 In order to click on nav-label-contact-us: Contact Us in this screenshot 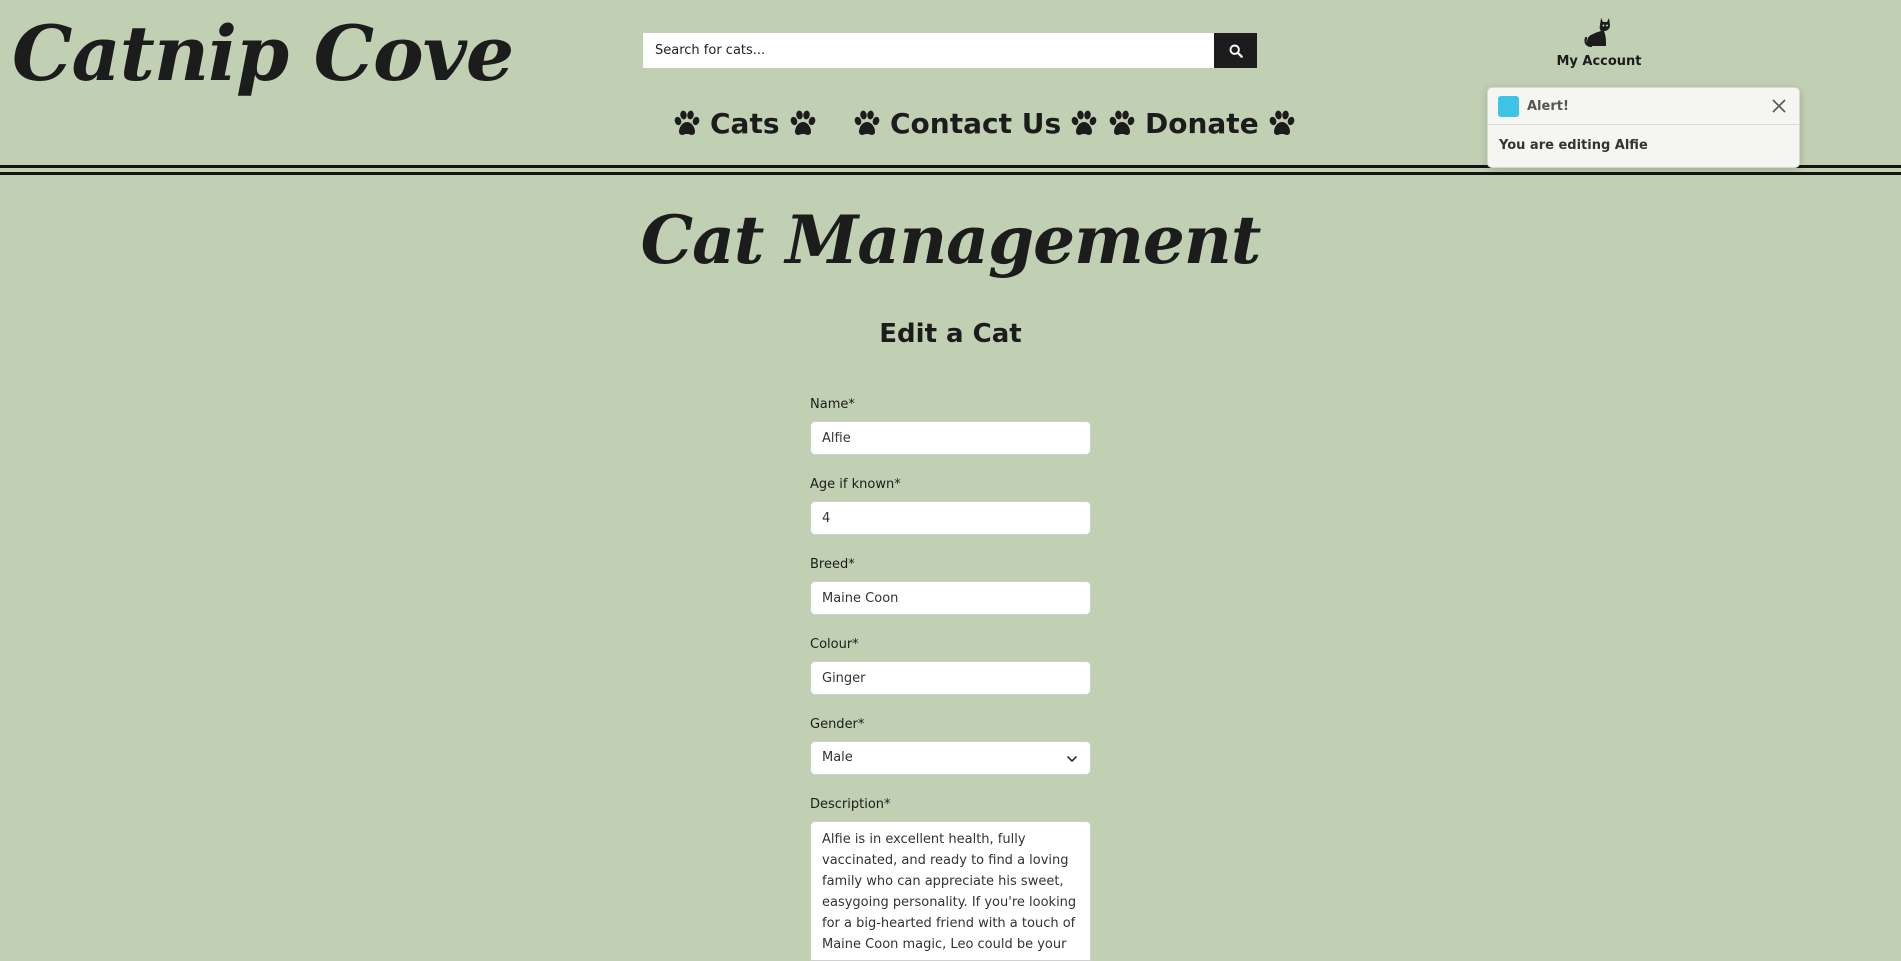, I will do `click(976, 123)`.